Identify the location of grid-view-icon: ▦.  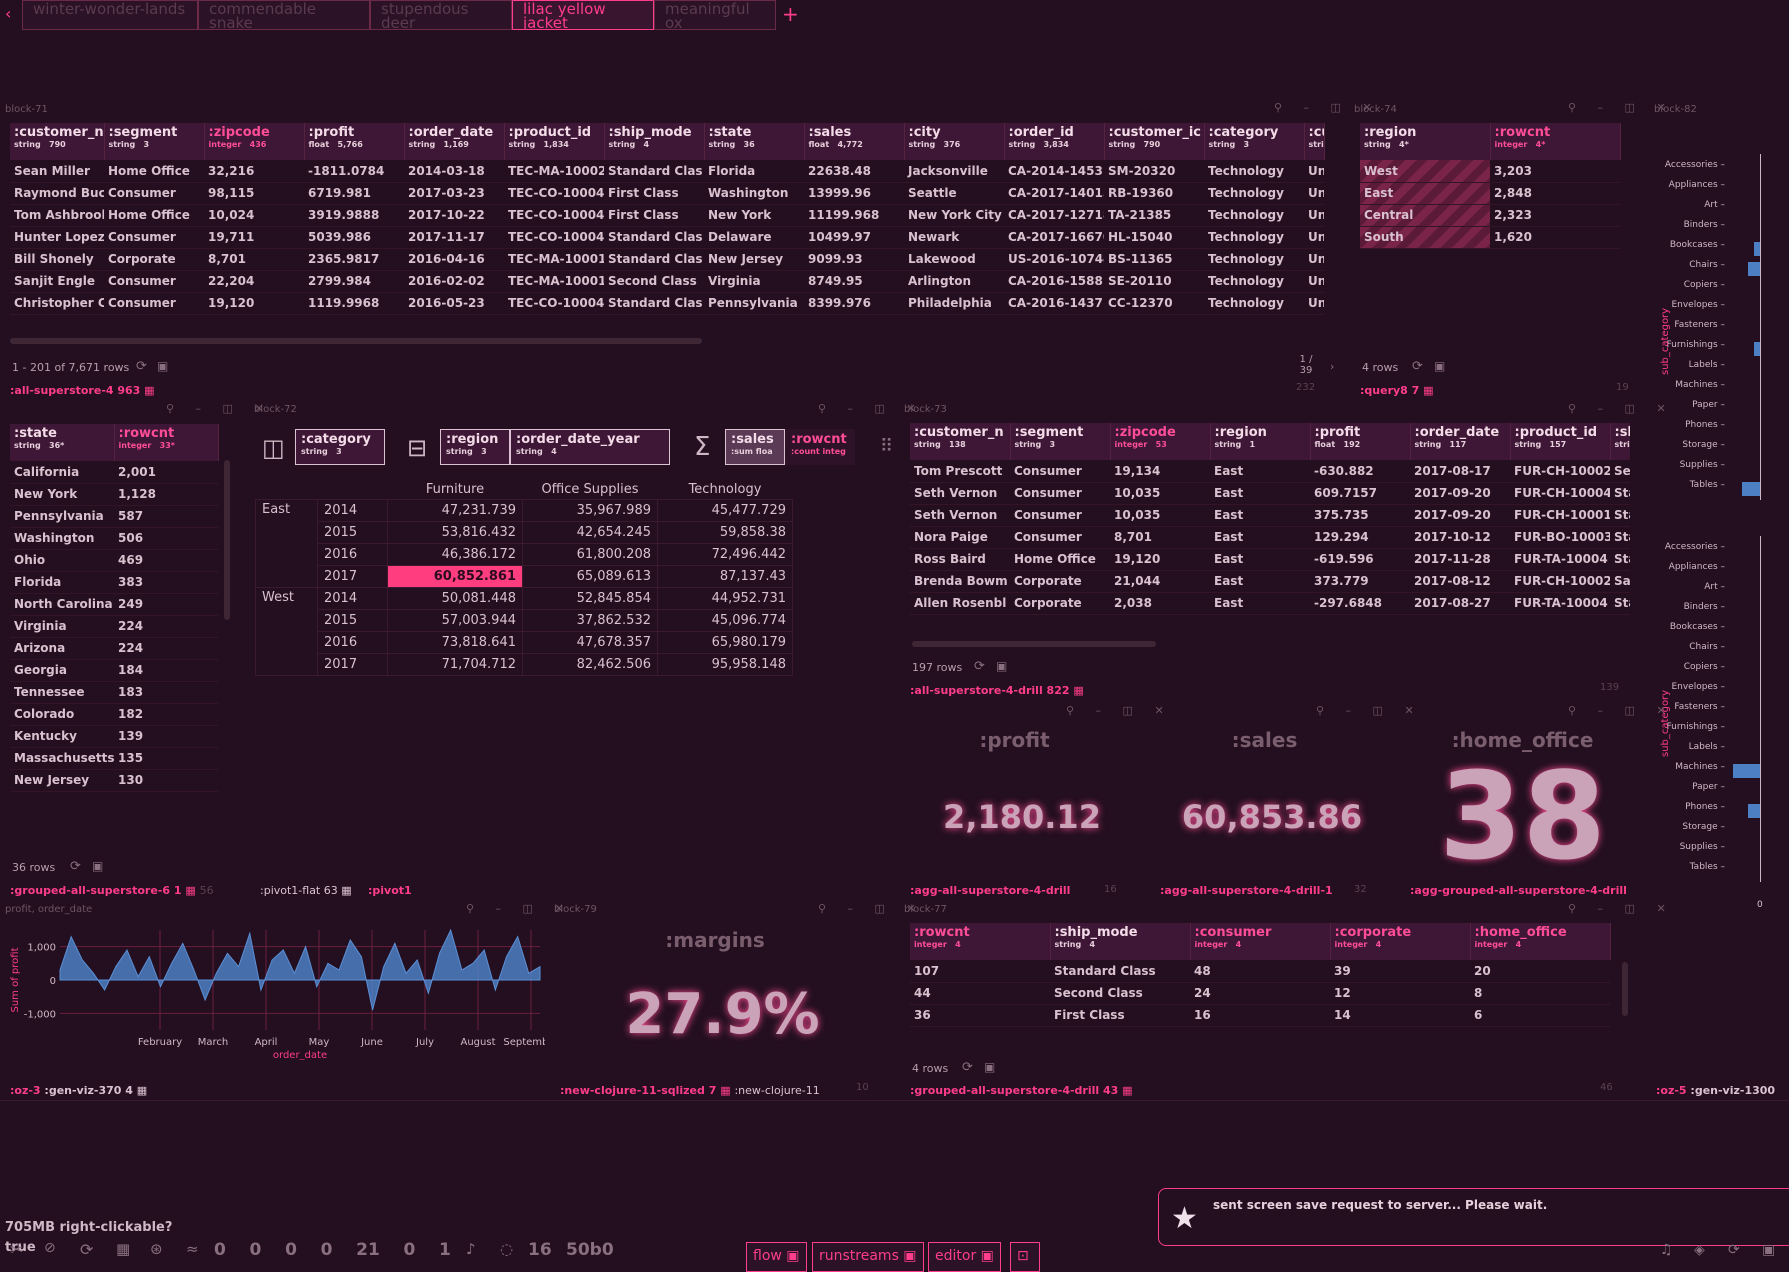
(123, 1249).